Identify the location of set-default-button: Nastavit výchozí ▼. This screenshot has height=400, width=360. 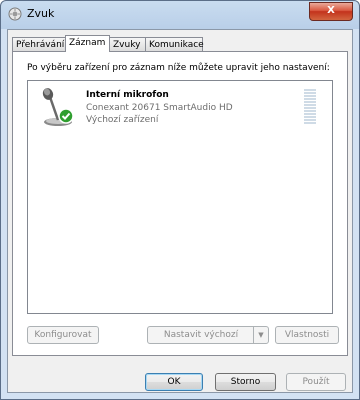
(208, 335).